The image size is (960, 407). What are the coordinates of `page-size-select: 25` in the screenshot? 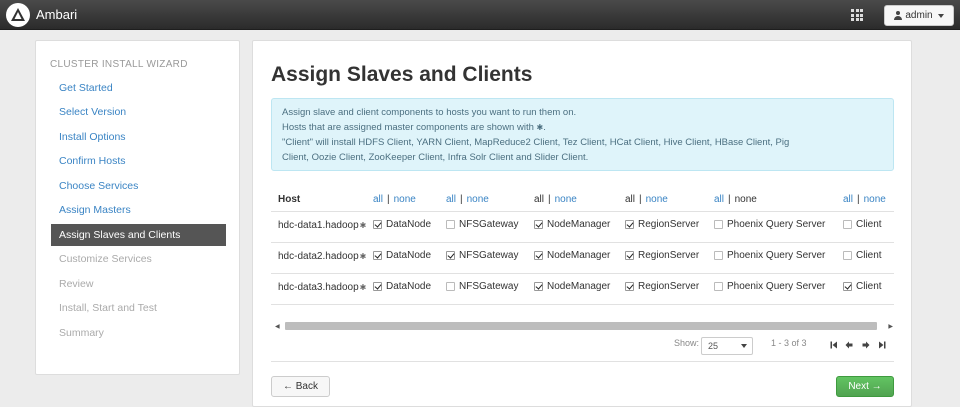 It's located at (727, 346).